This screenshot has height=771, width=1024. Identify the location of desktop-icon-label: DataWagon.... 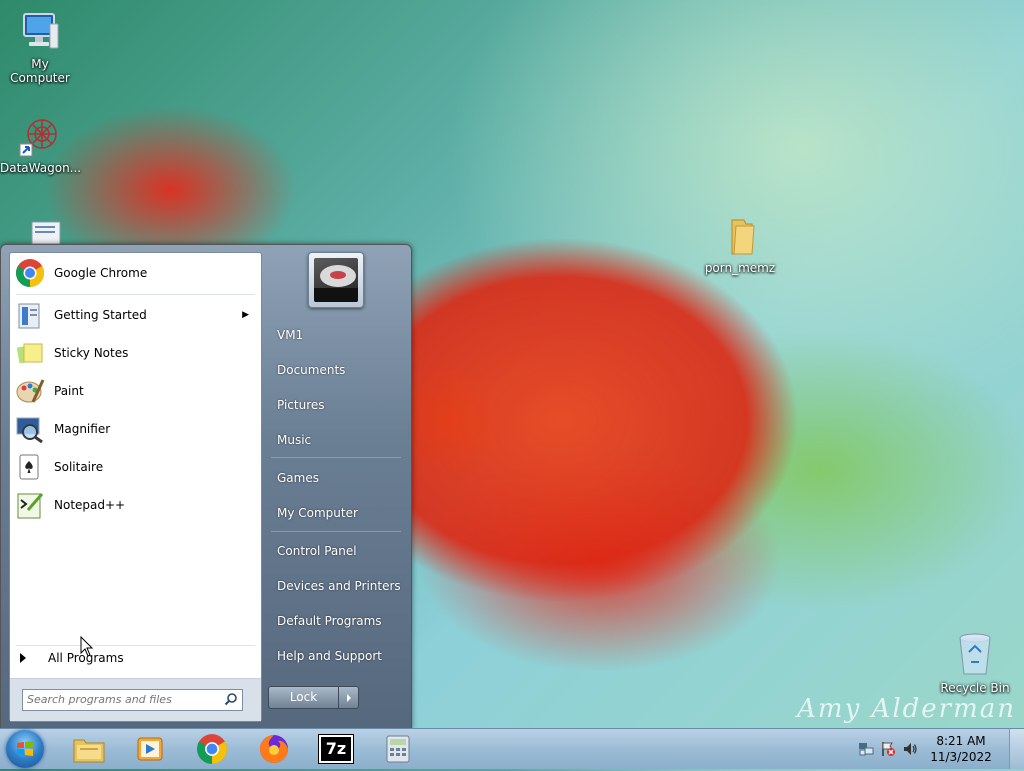
(41, 168).